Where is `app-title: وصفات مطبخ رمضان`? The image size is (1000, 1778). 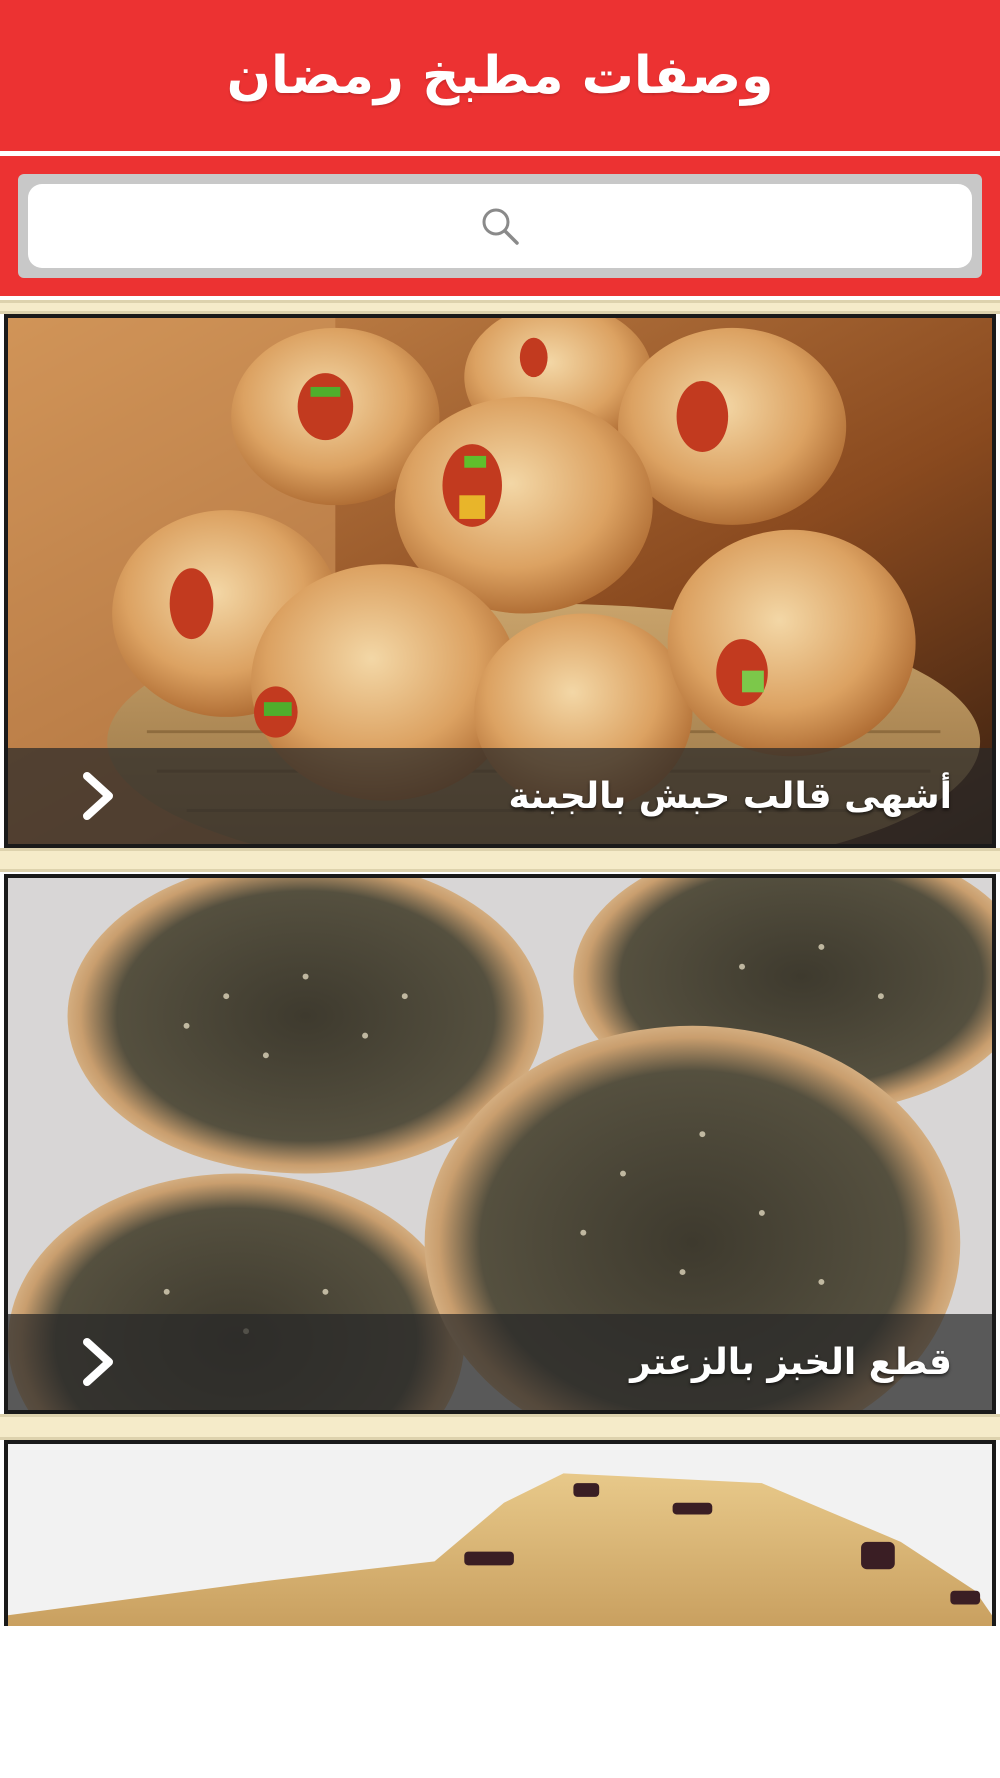 app-title: وصفات مطبخ رمضان is located at coordinates (500, 75).